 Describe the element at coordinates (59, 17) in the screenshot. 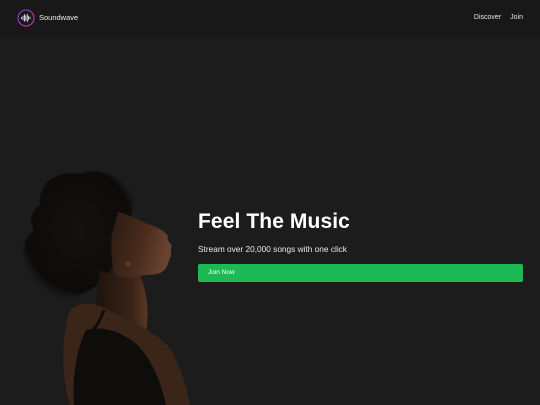

I see `brand-name: Soundwave` at that location.